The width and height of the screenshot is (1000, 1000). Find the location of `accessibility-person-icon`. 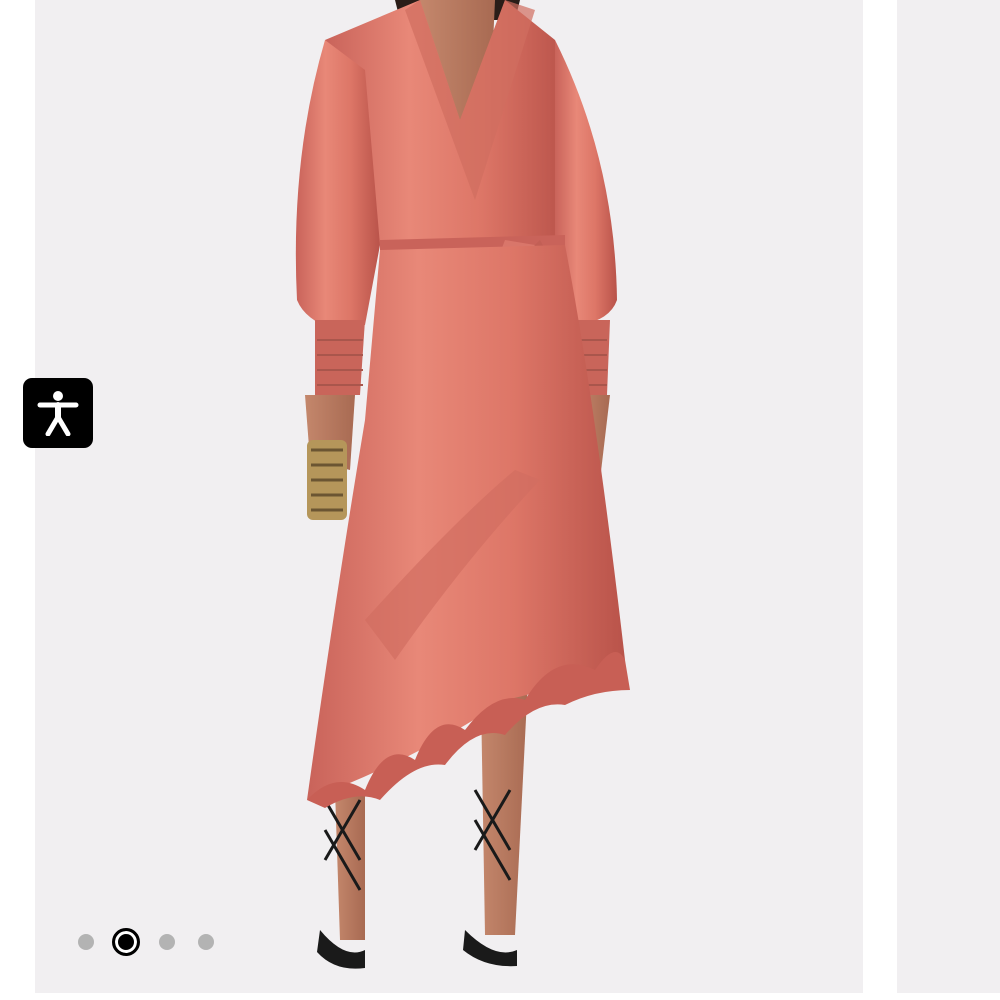

accessibility-person-icon is located at coordinates (58, 413).